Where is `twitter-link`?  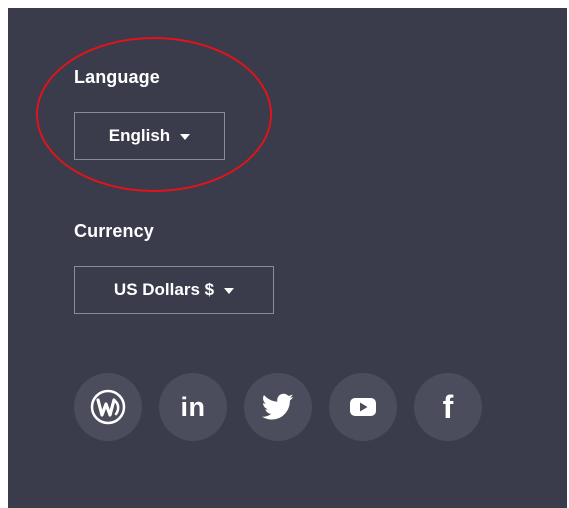
twitter-link is located at coordinates (278, 407).